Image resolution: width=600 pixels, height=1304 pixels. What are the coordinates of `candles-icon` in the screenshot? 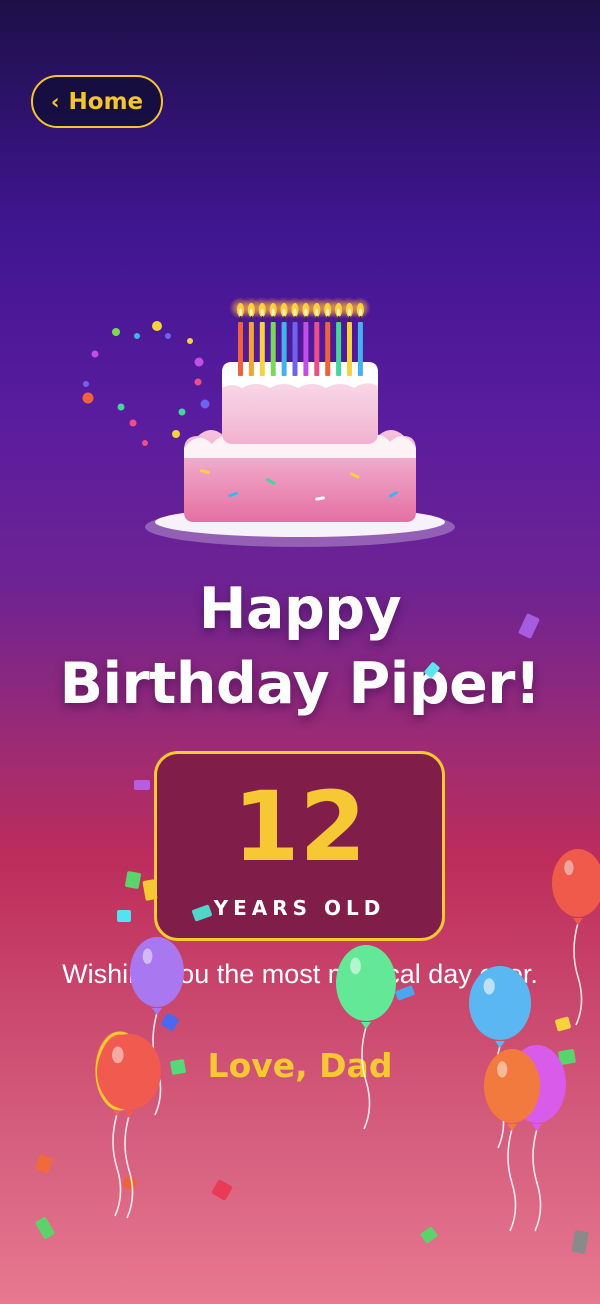 It's located at (300, 336).